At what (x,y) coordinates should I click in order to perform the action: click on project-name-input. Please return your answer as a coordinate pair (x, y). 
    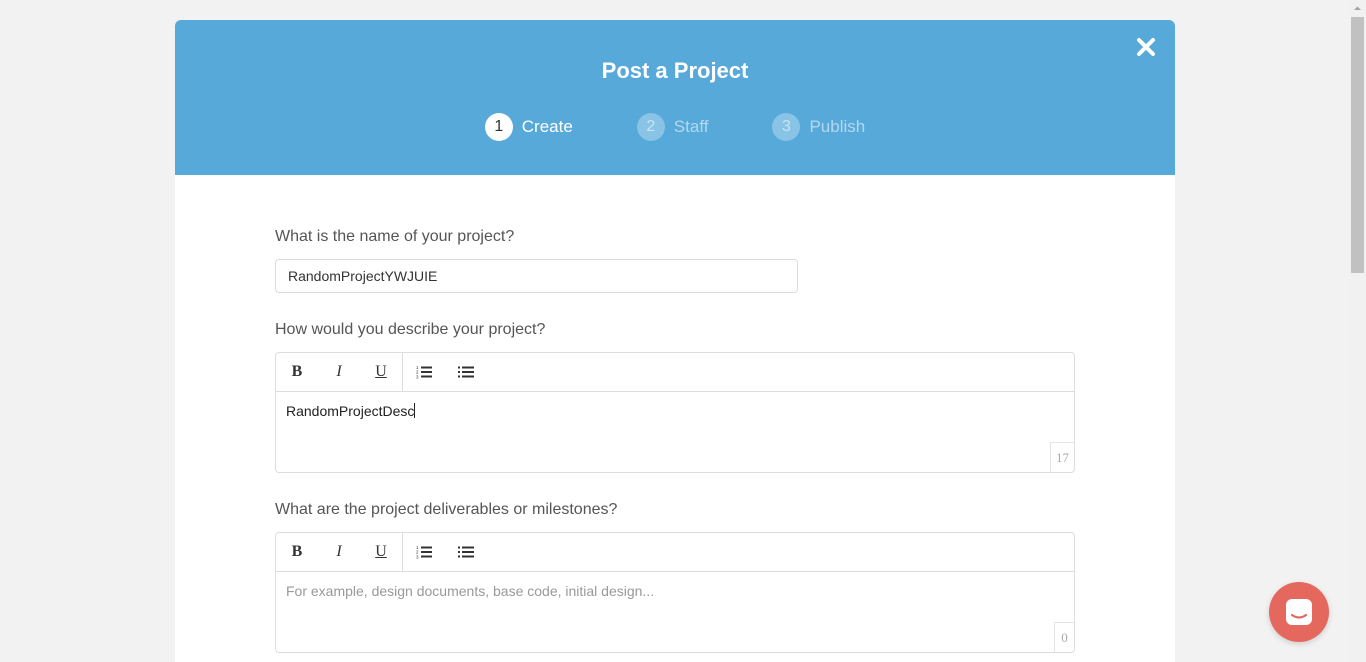
    Looking at the image, I should click on (536, 276).